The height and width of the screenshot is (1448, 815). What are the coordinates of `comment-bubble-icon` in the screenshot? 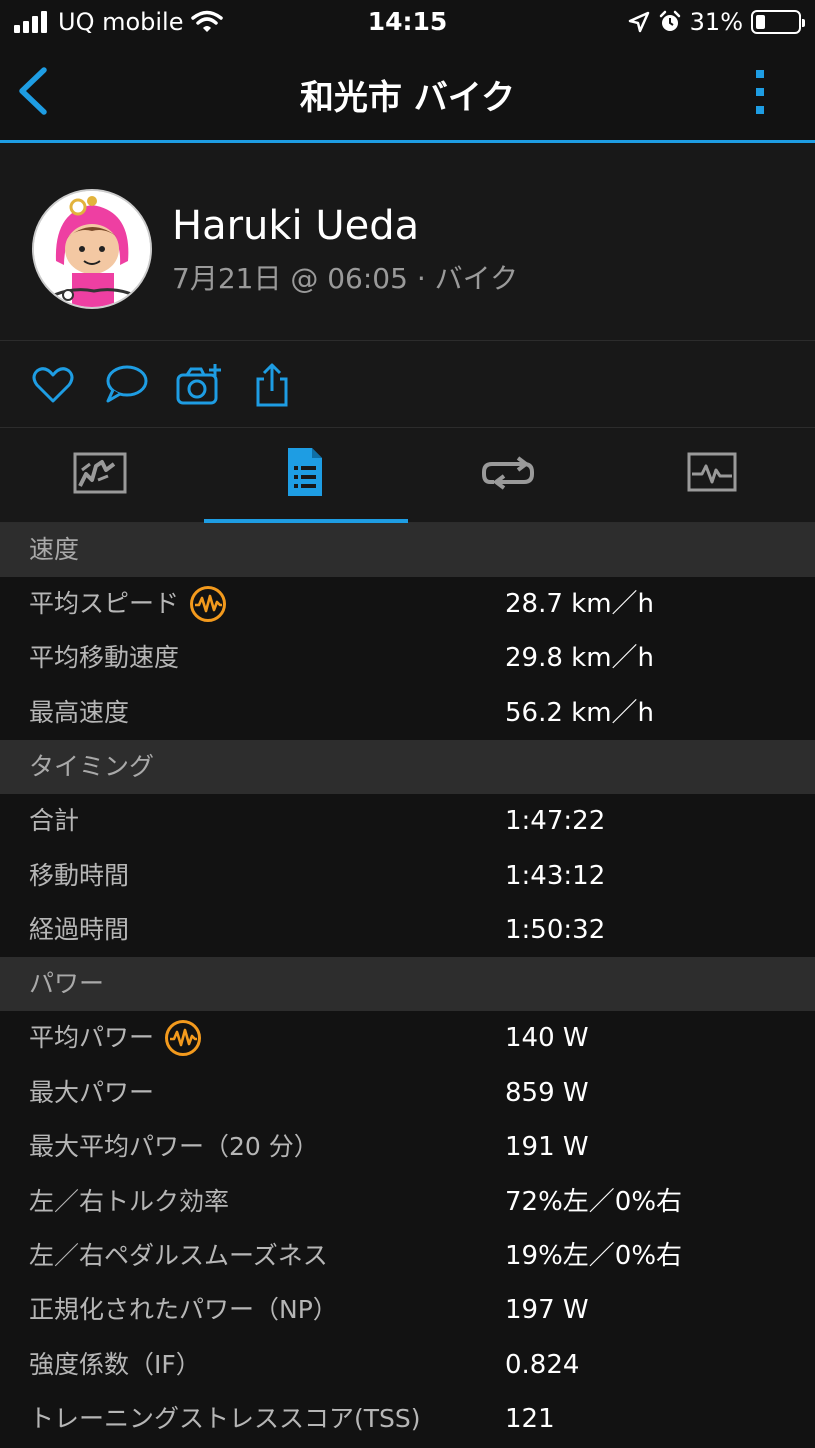 It's located at (126, 384).